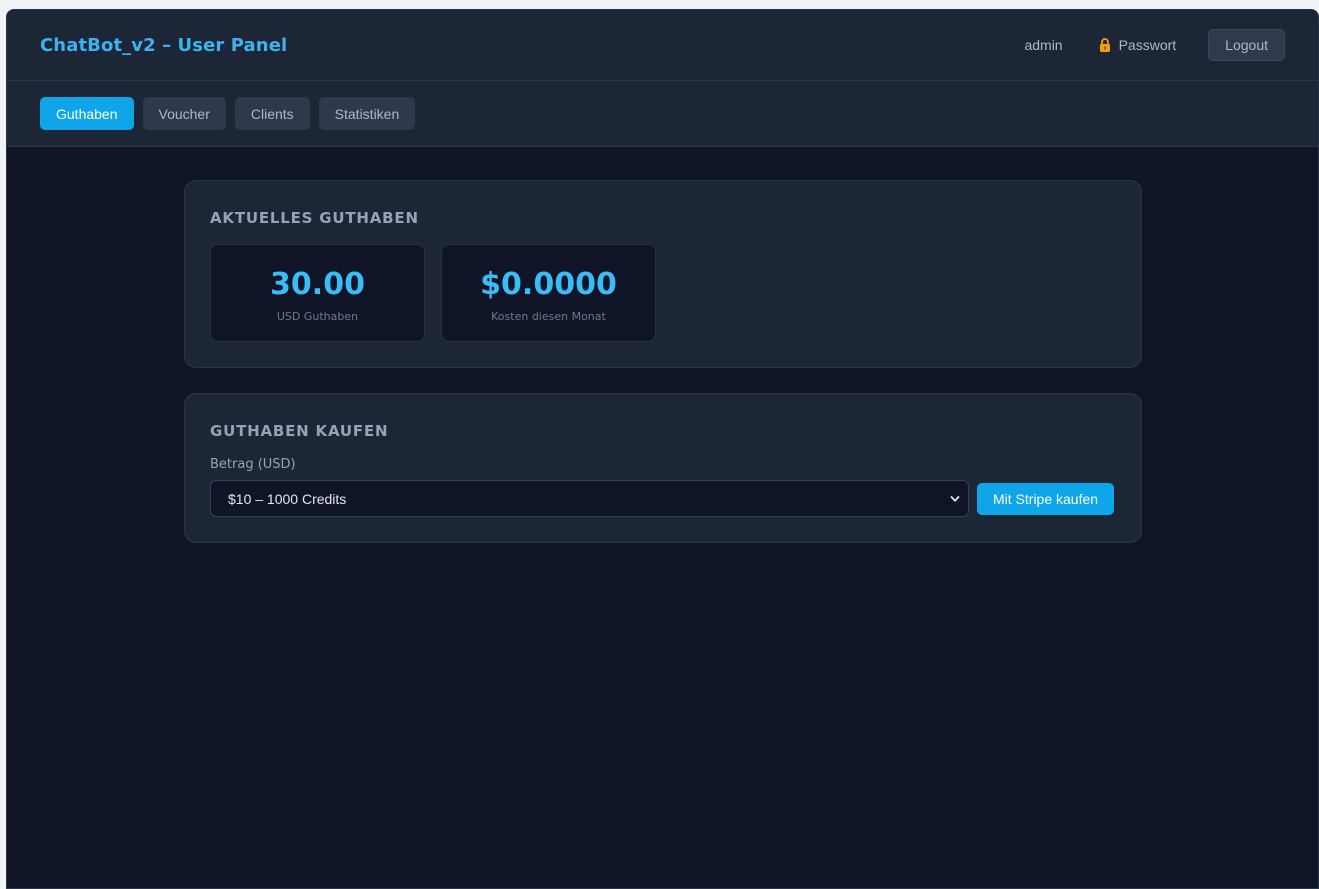  What do you see at coordinates (955, 498) in the screenshot?
I see `chevron-down-icon` at bounding box center [955, 498].